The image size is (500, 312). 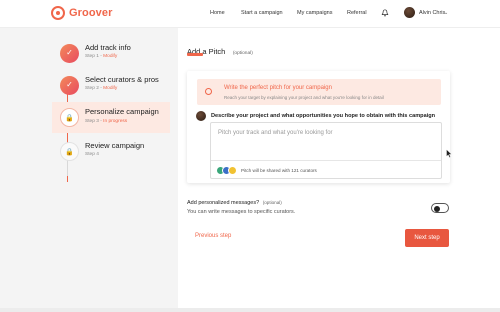 I want to click on horizontal-scrollbar, so click(x=250, y=310).